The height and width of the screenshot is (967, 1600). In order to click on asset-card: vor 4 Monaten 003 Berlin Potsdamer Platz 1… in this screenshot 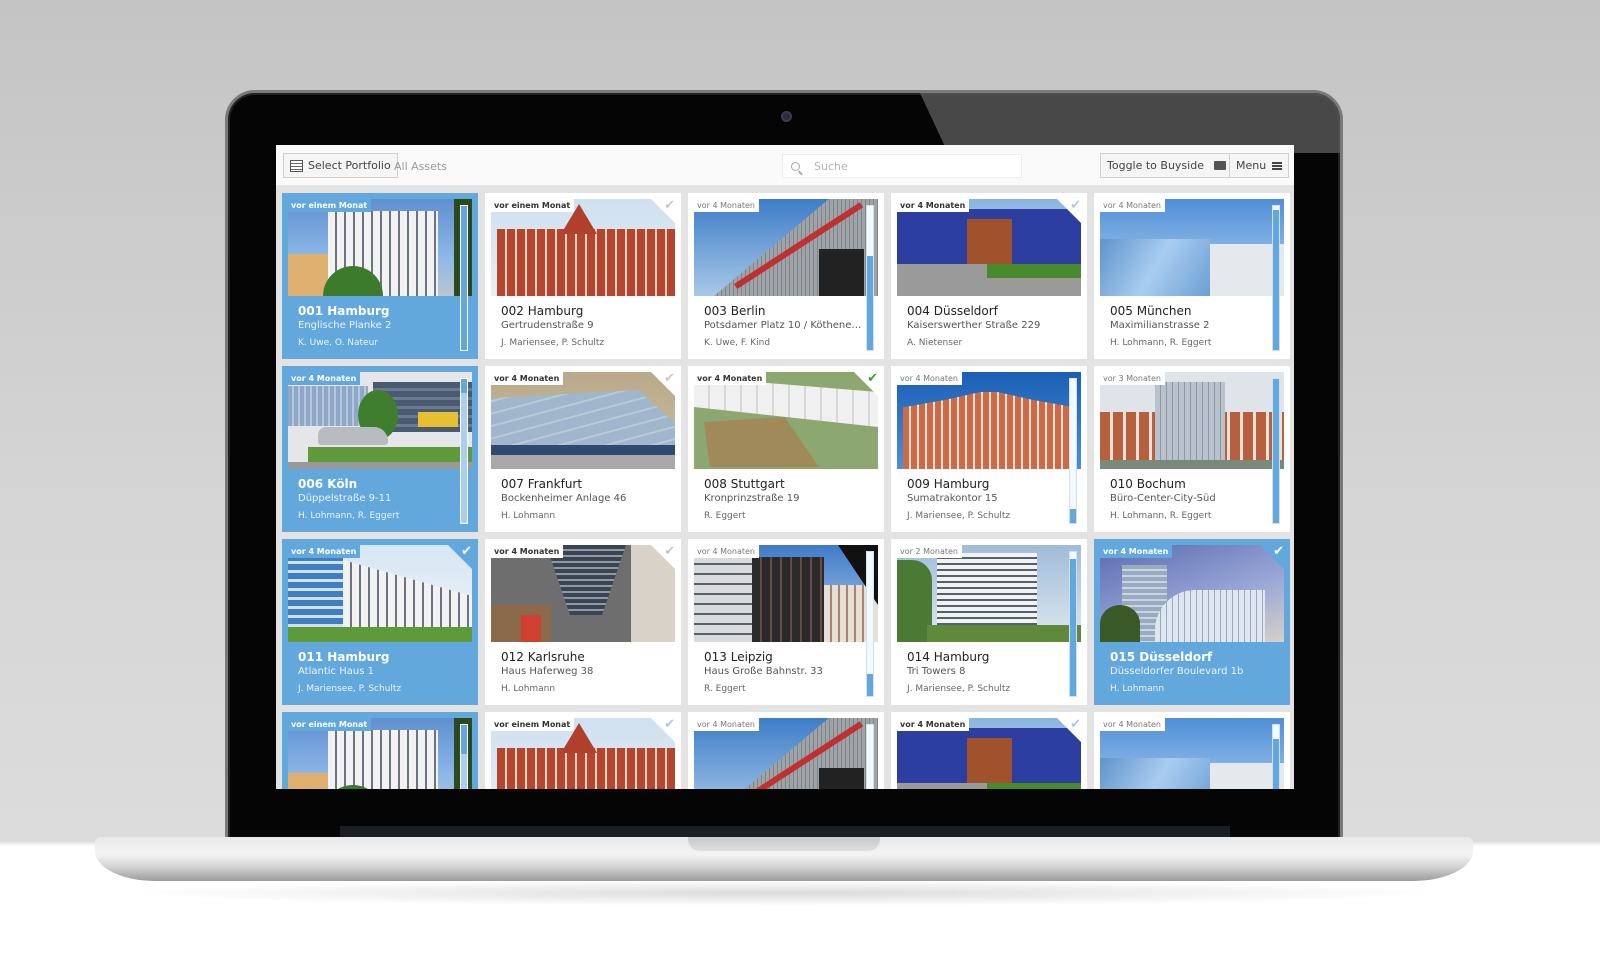, I will do `click(786, 276)`.